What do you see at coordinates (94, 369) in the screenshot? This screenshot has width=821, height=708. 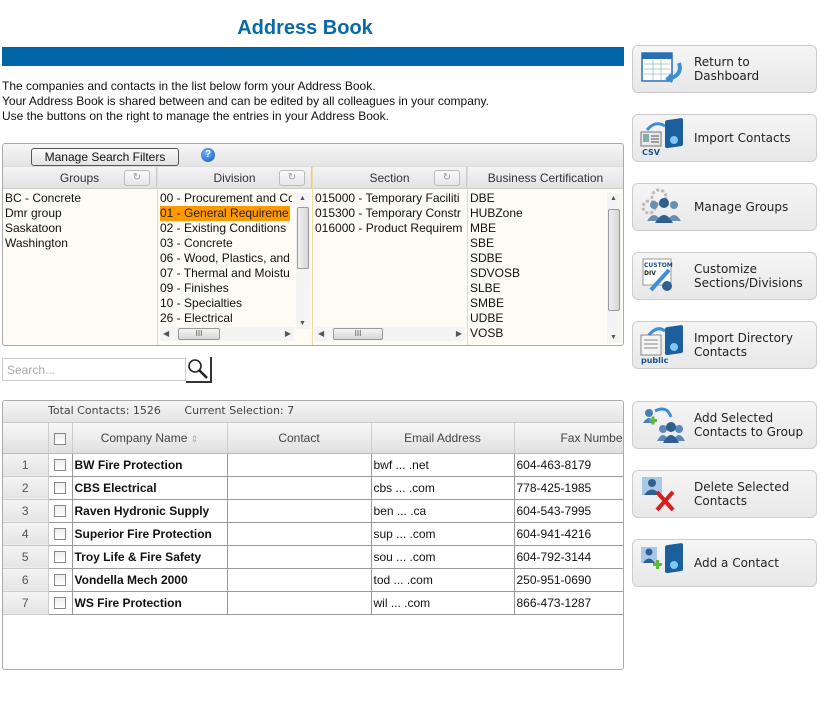 I see `search-input` at bounding box center [94, 369].